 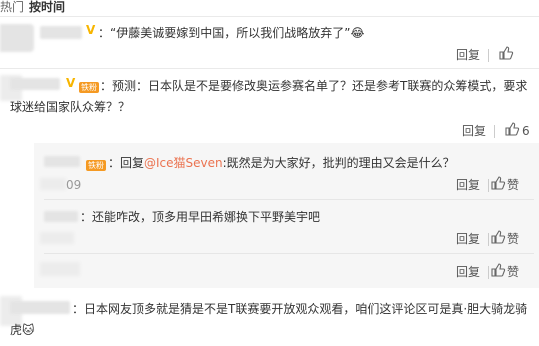 What do you see at coordinates (70, 107) in the screenshot?
I see `comment-text-line2: 球迷给国家队众筹？？` at bounding box center [70, 107].